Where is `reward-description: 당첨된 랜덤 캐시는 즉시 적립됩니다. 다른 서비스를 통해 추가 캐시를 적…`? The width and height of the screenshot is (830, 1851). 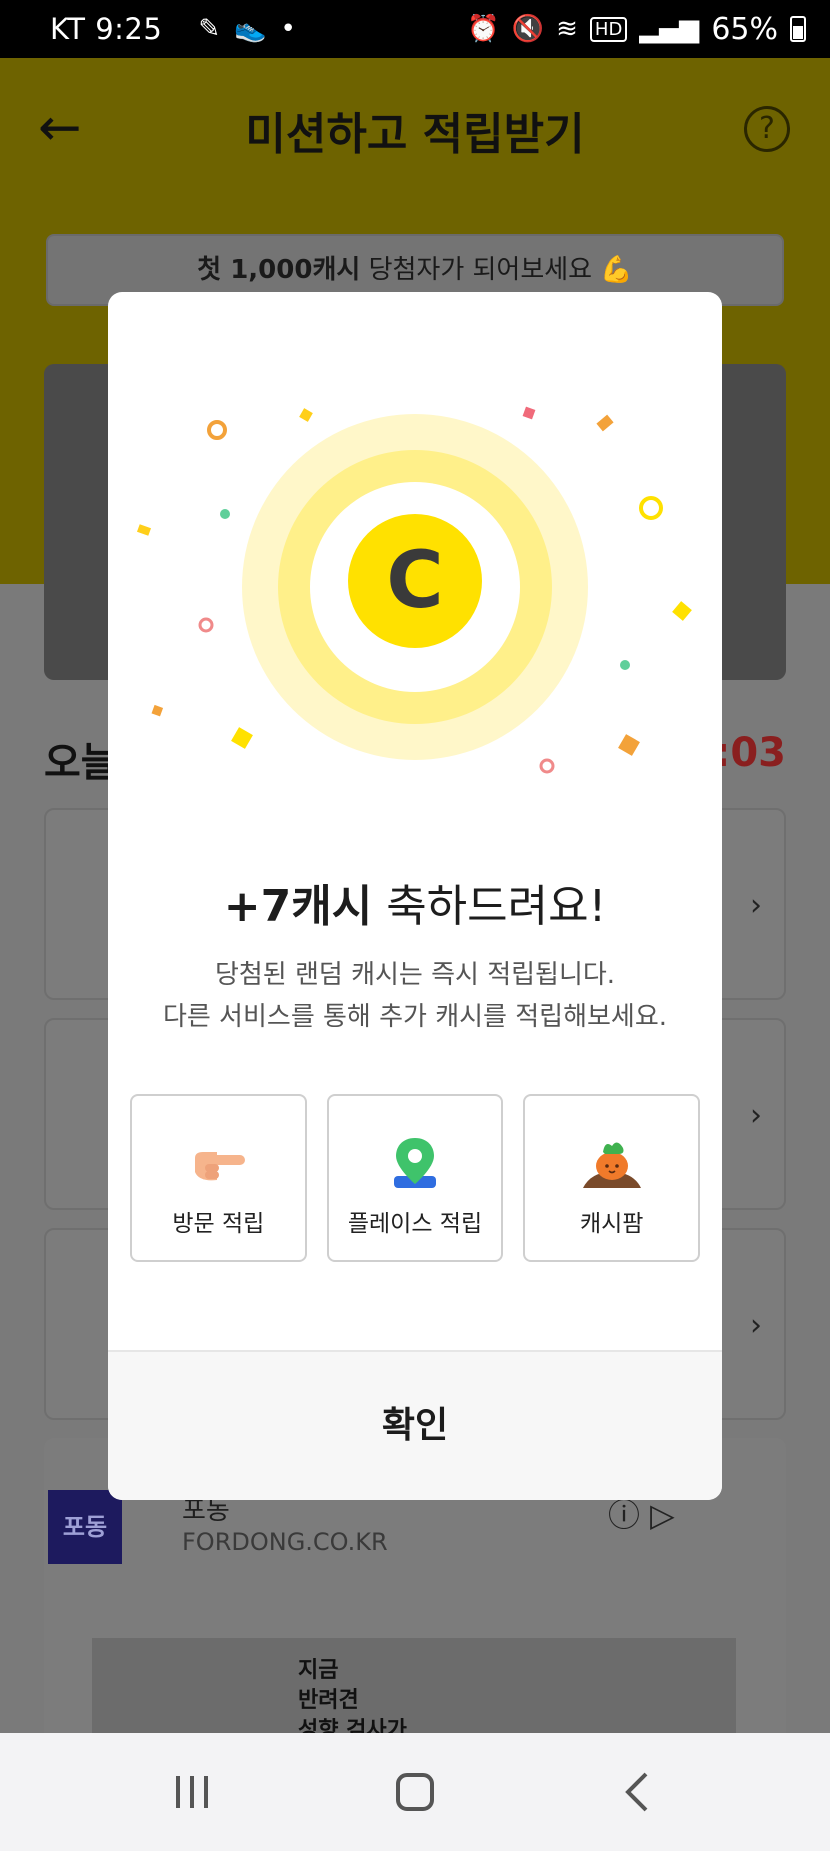 reward-description: 당첨된 랜덤 캐시는 즉시 적립됩니다. 다른 서비스를 통해 추가 캐시를 적… is located at coordinates (415, 996).